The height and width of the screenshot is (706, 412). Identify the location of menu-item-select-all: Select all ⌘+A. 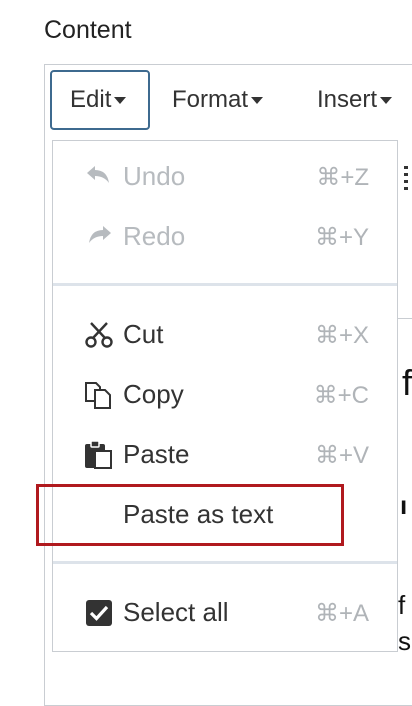
(225, 613).